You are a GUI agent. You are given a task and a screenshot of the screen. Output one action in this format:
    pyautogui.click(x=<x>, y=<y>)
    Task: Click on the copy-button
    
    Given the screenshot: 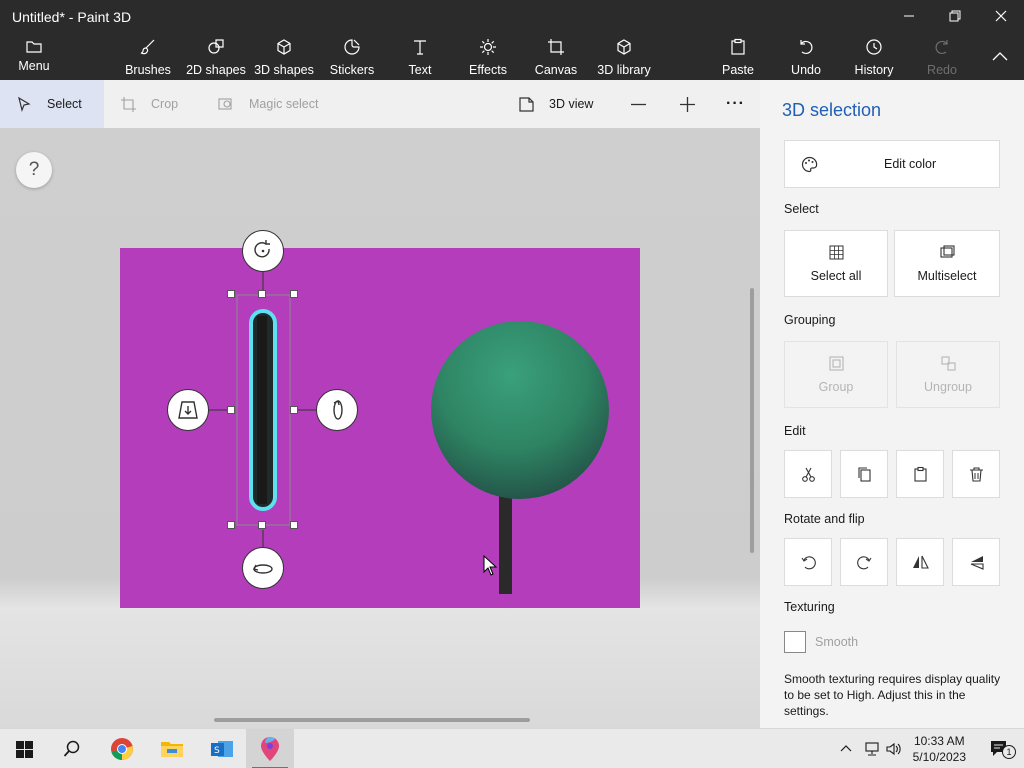 What is the action you would take?
    pyautogui.click(x=864, y=474)
    